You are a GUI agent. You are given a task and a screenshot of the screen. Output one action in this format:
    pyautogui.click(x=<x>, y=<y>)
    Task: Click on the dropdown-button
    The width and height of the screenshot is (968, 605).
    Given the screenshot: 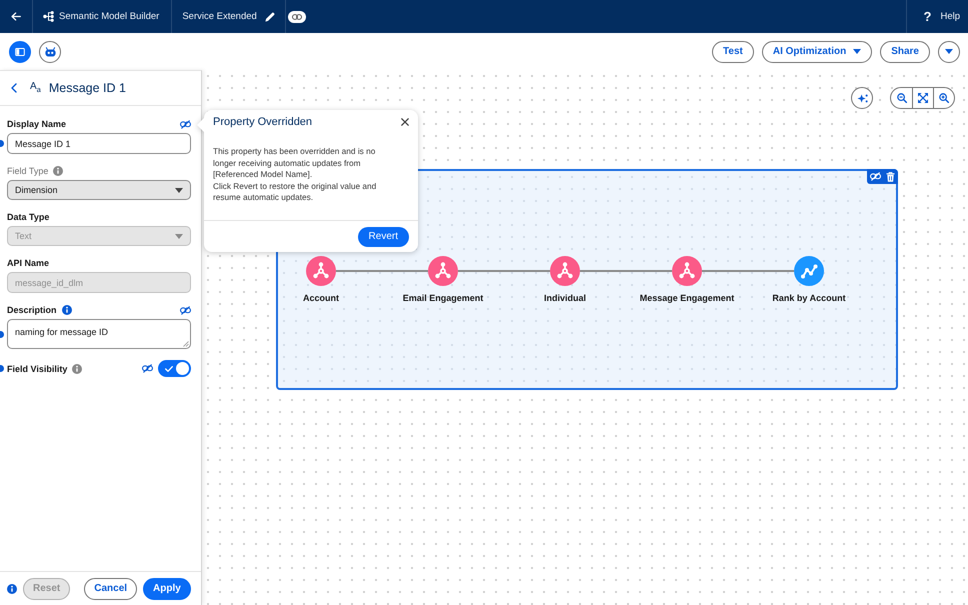 What is the action you would take?
    pyautogui.click(x=949, y=51)
    